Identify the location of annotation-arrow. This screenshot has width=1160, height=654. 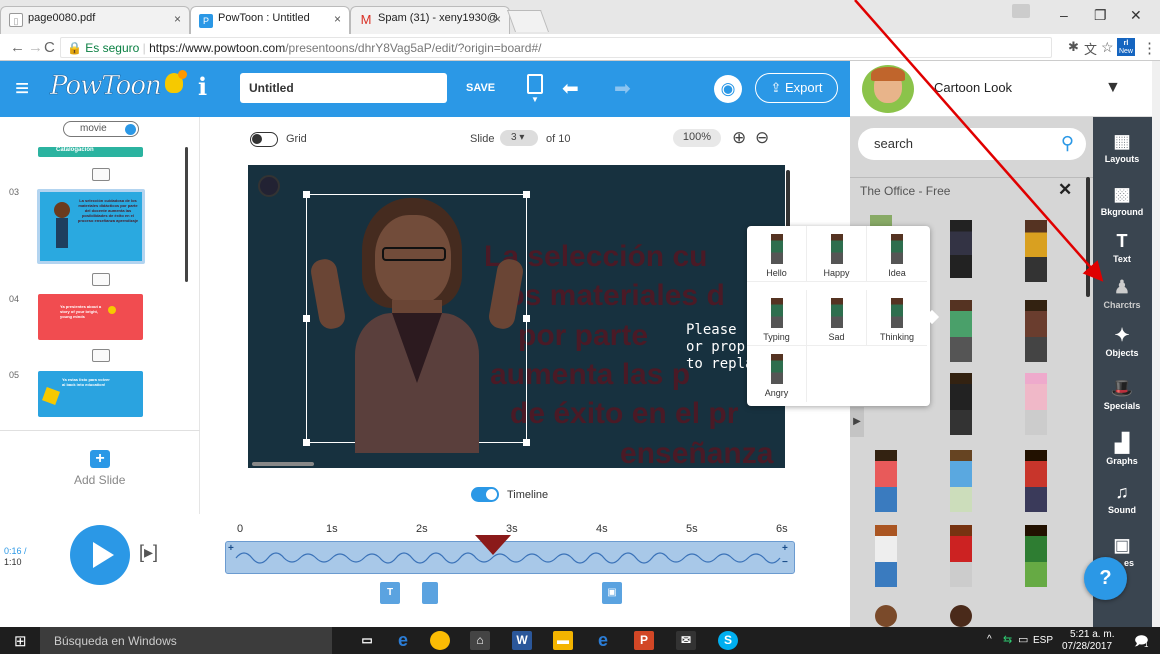
(979, 141).